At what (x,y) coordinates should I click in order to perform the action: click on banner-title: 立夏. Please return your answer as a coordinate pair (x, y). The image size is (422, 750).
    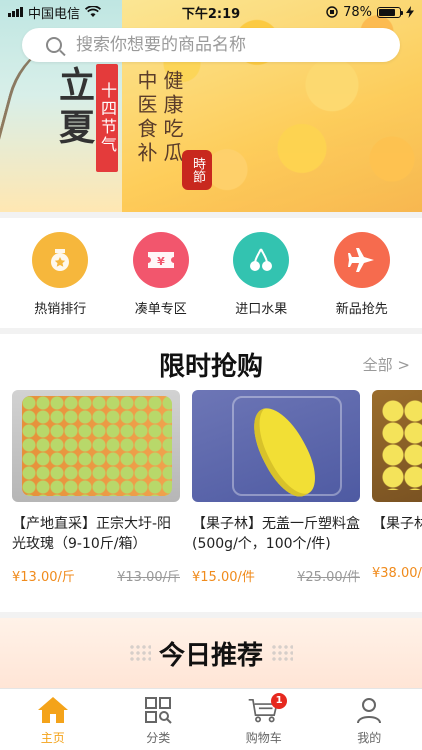
    Looking at the image, I should click on (74, 108).